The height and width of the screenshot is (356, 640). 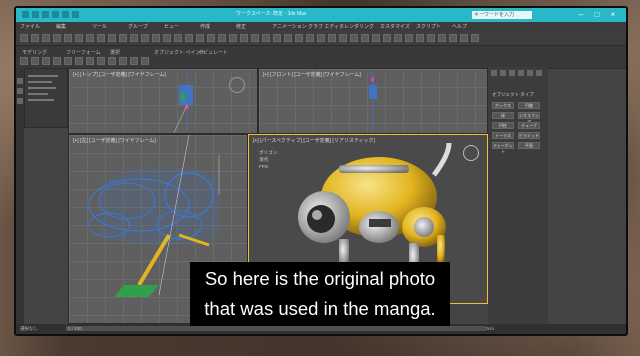 I want to click on search-input: キーワードを入力, so click(x=502, y=15).